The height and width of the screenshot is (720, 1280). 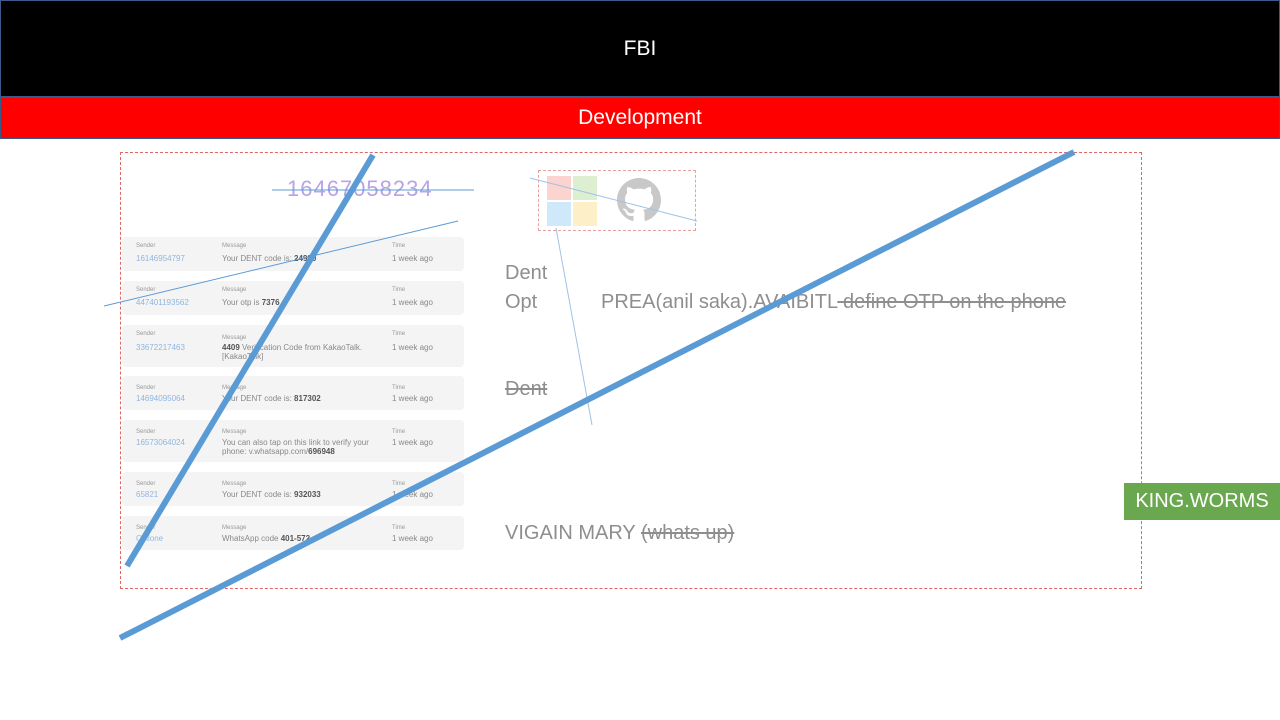 I want to click on message-text: Your DENT code is: 932033, so click(x=271, y=494).